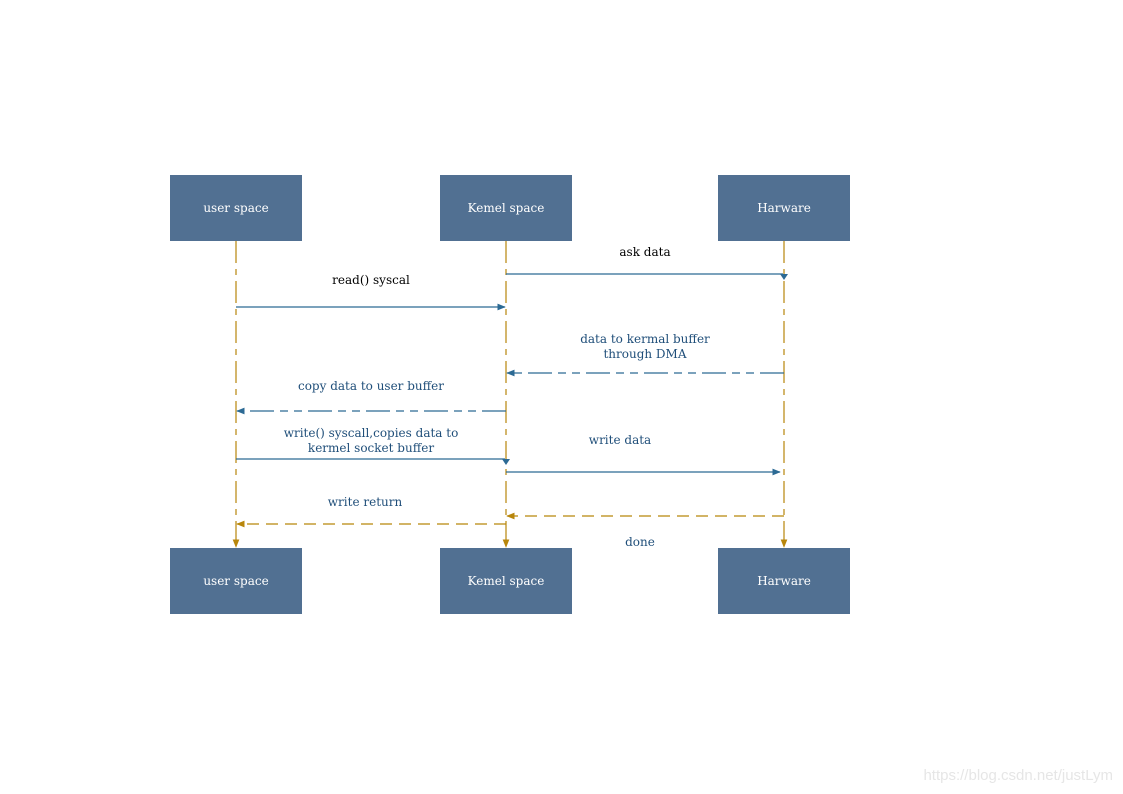 This screenshot has height=794, width=1123. What do you see at coordinates (371, 511) in the screenshot?
I see `message-write-return: write return` at bounding box center [371, 511].